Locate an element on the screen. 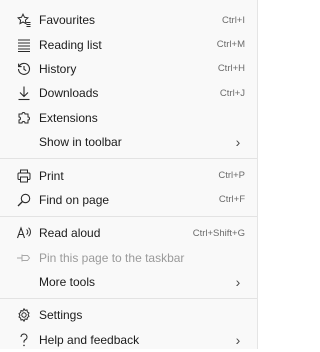 The width and height of the screenshot is (320, 352). menu-item-label: Downloads is located at coordinates (69, 93).